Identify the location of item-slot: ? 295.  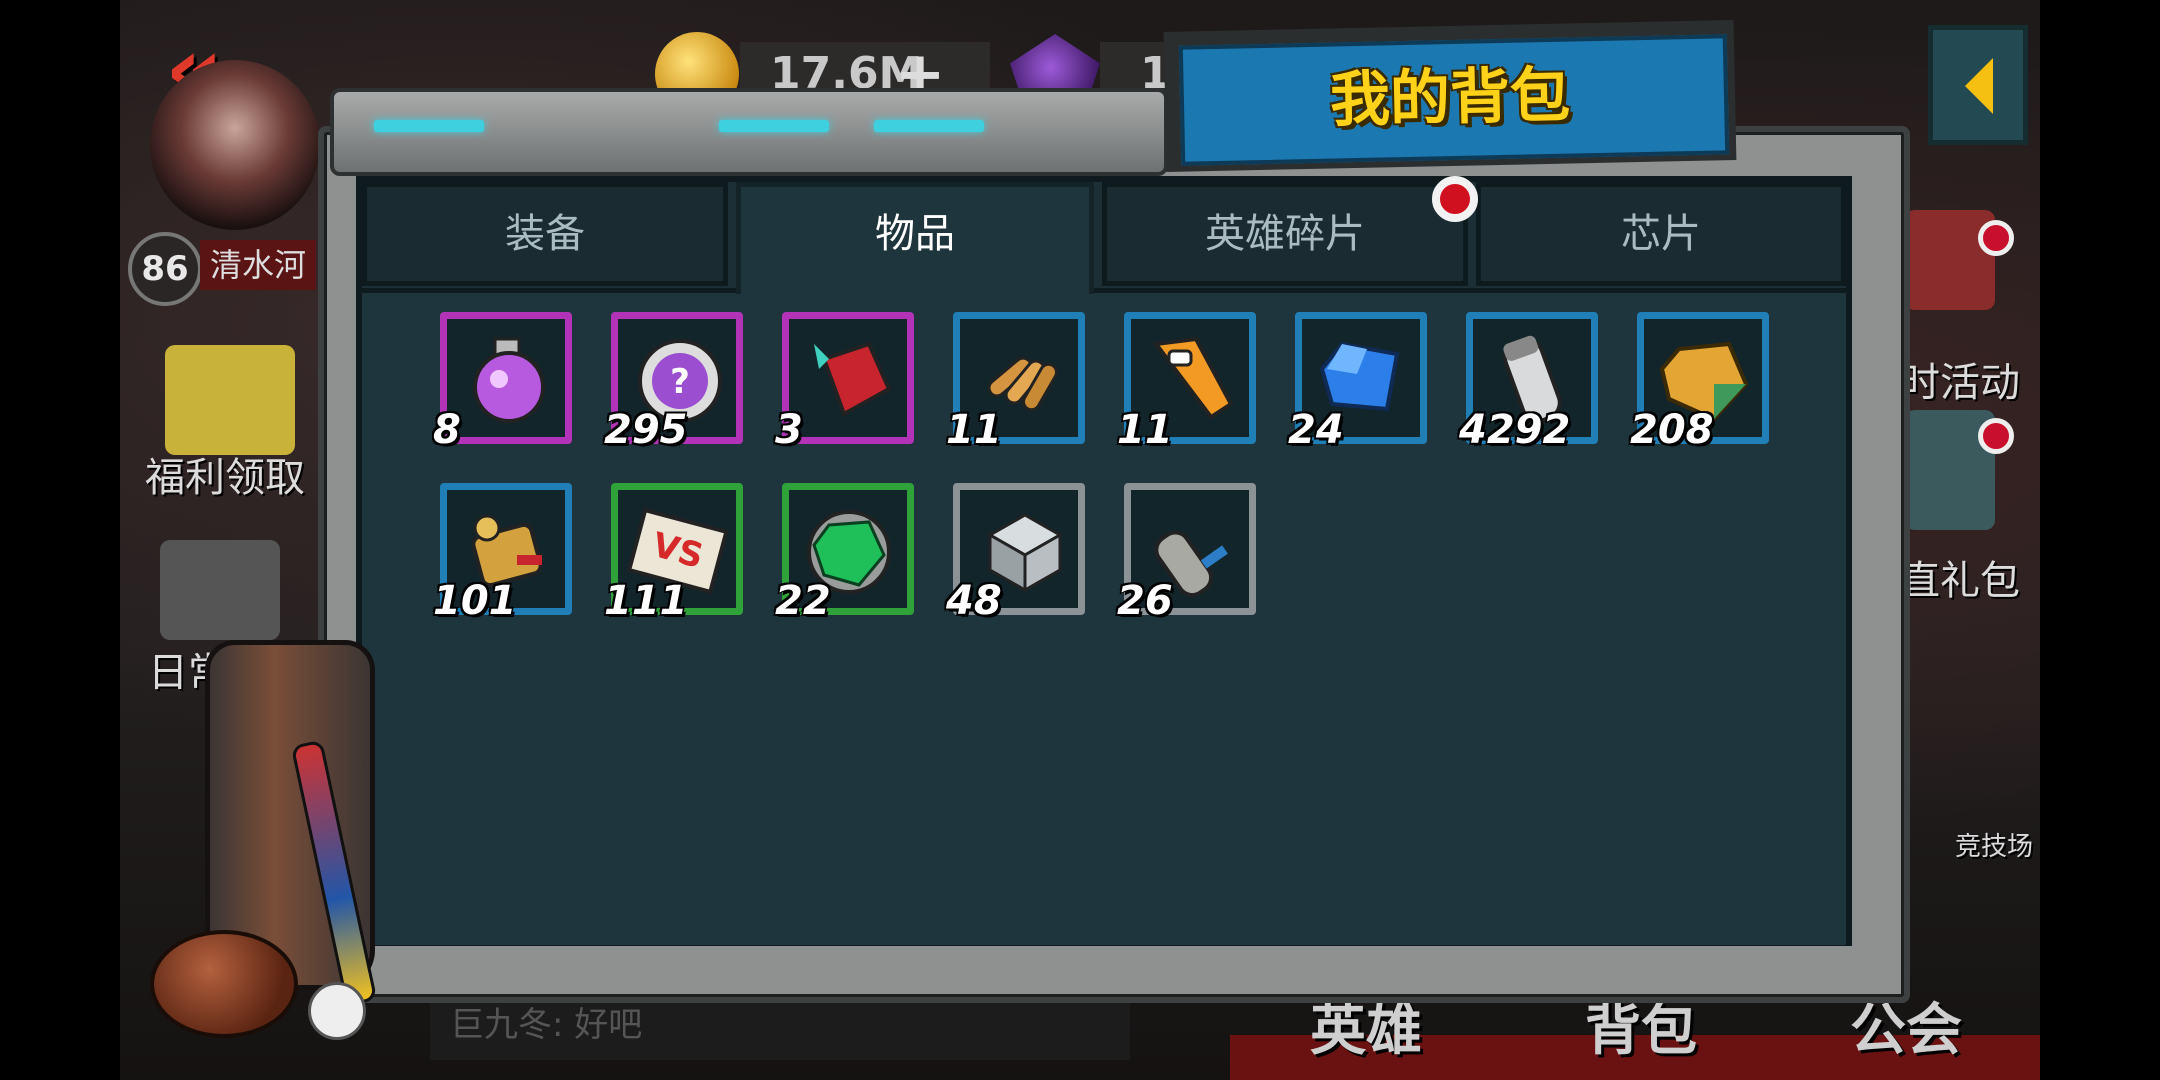
(673, 382).